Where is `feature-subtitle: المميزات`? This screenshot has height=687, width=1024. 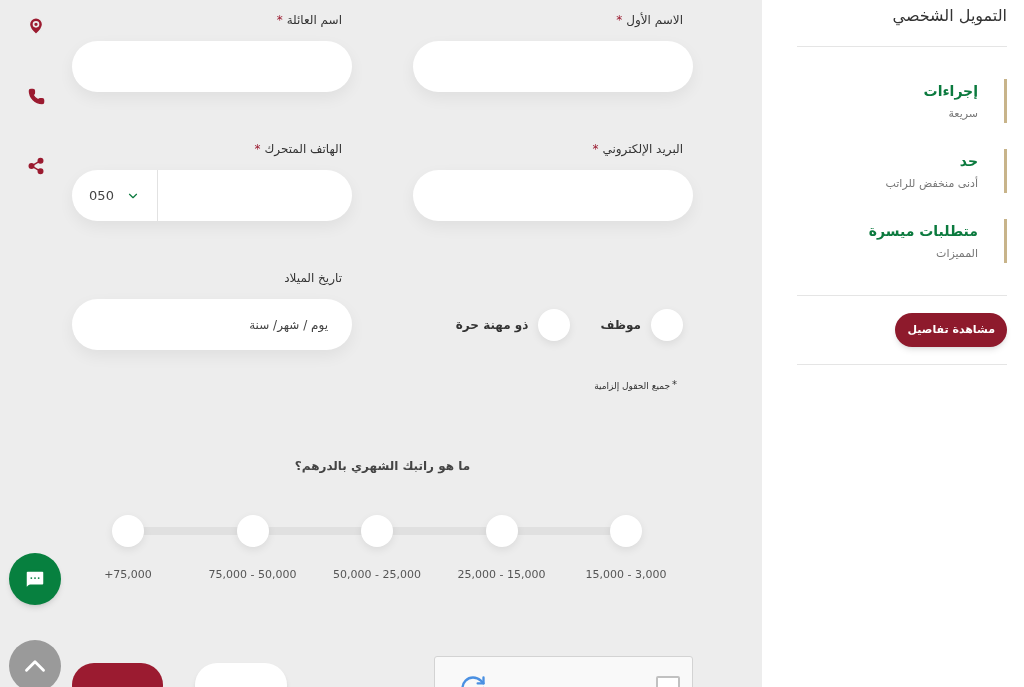
feature-subtitle: المميزات is located at coordinates (956, 254).